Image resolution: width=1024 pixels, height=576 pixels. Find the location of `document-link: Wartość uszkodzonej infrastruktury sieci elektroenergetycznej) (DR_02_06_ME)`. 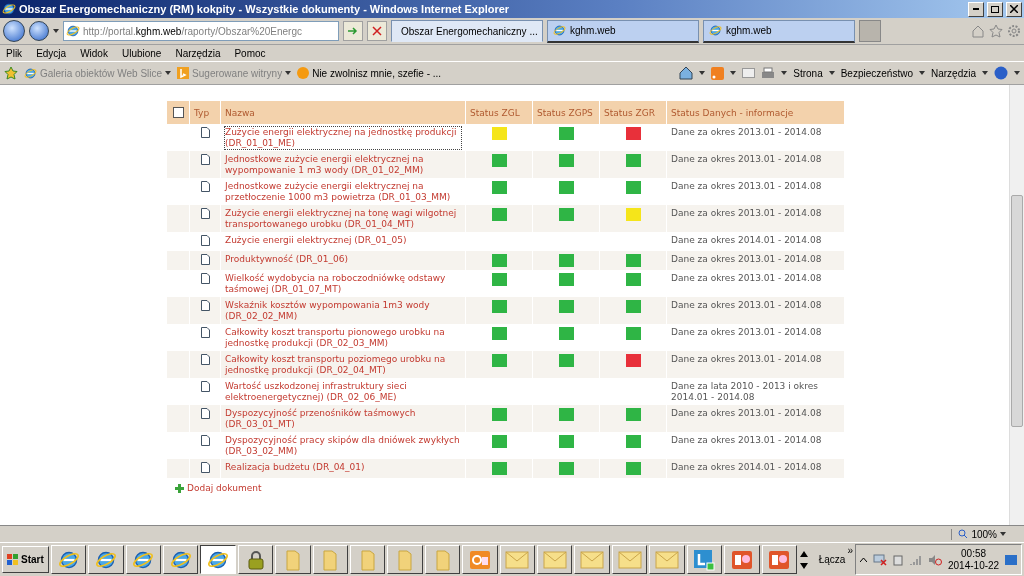

document-link: Wartość uszkodzonej infrastruktury sieci elektroenergetycznej) (DR_02_06_ME) is located at coordinates (343, 392).